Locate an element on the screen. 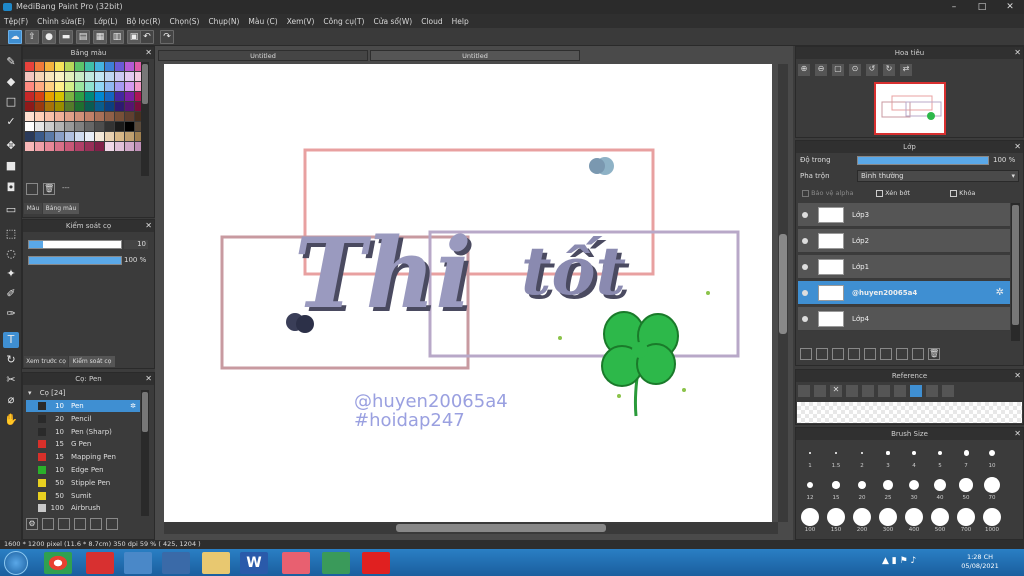 Image resolution: width=1024 pixels, height=576 pixels. tab-untitled-2: Untitled is located at coordinates (475, 55).